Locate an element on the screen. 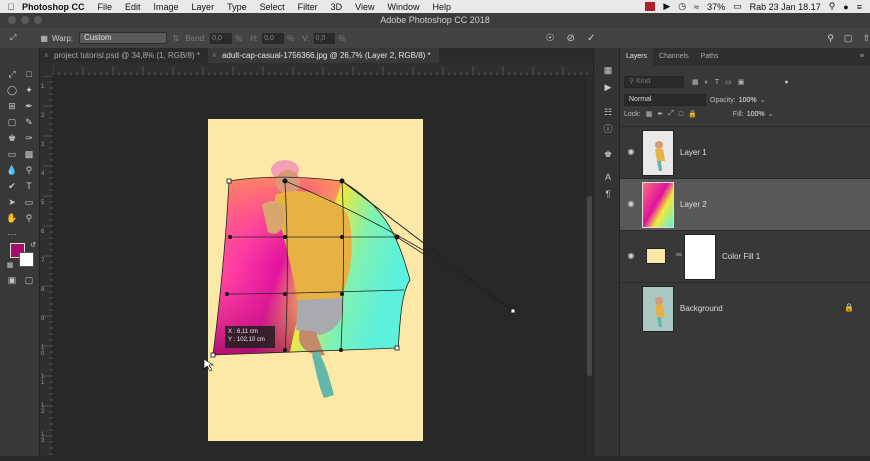  layer-row: ◉ Layer 1 is located at coordinates (745, 152).